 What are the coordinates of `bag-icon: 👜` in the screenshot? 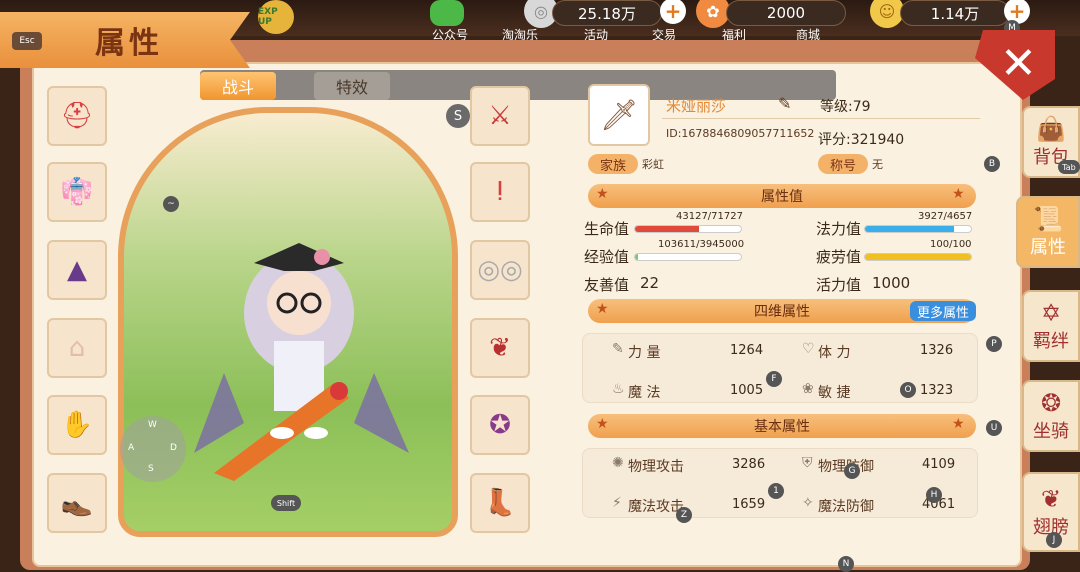 It's located at (1051, 129).